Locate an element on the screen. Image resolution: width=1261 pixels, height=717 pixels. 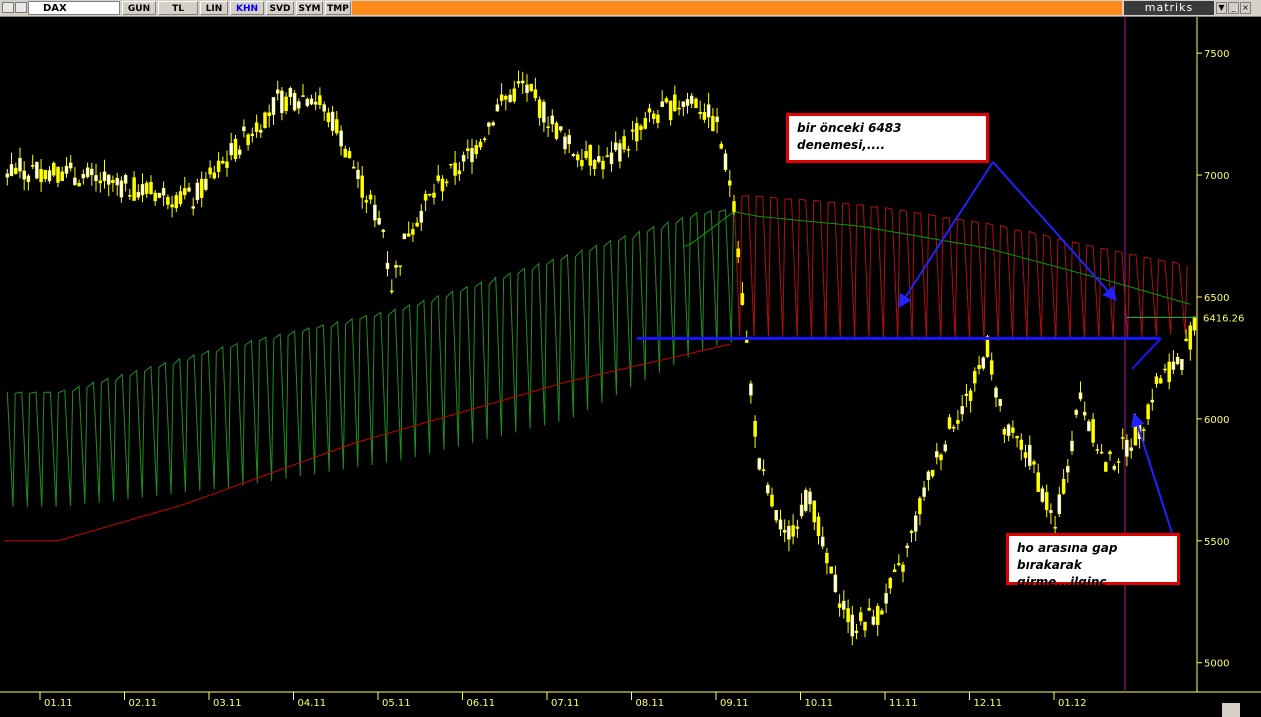
dropdown-icon: ▼ is located at coordinates (1221, 8).